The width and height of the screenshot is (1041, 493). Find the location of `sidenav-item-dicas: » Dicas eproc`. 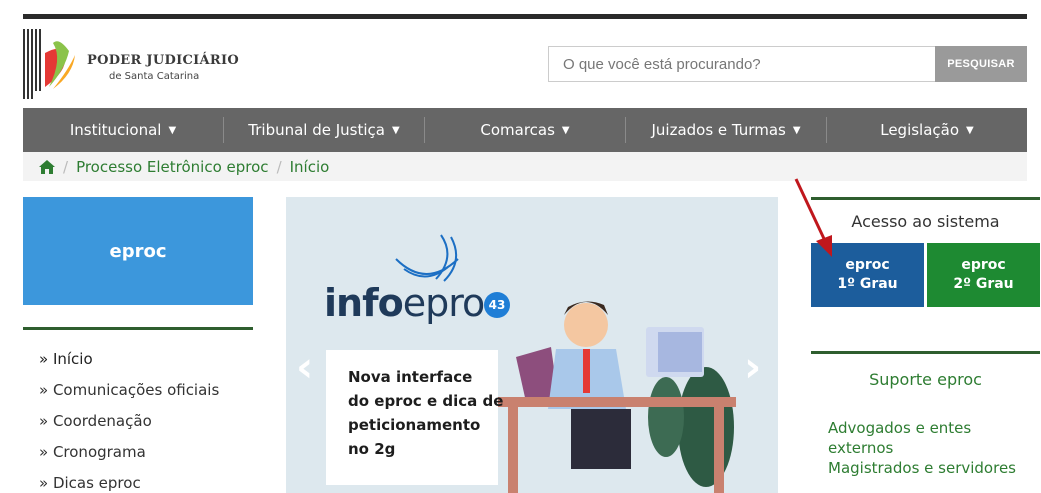

sidenav-item-dicas: » Dicas eproc is located at coordinates (146, 483).